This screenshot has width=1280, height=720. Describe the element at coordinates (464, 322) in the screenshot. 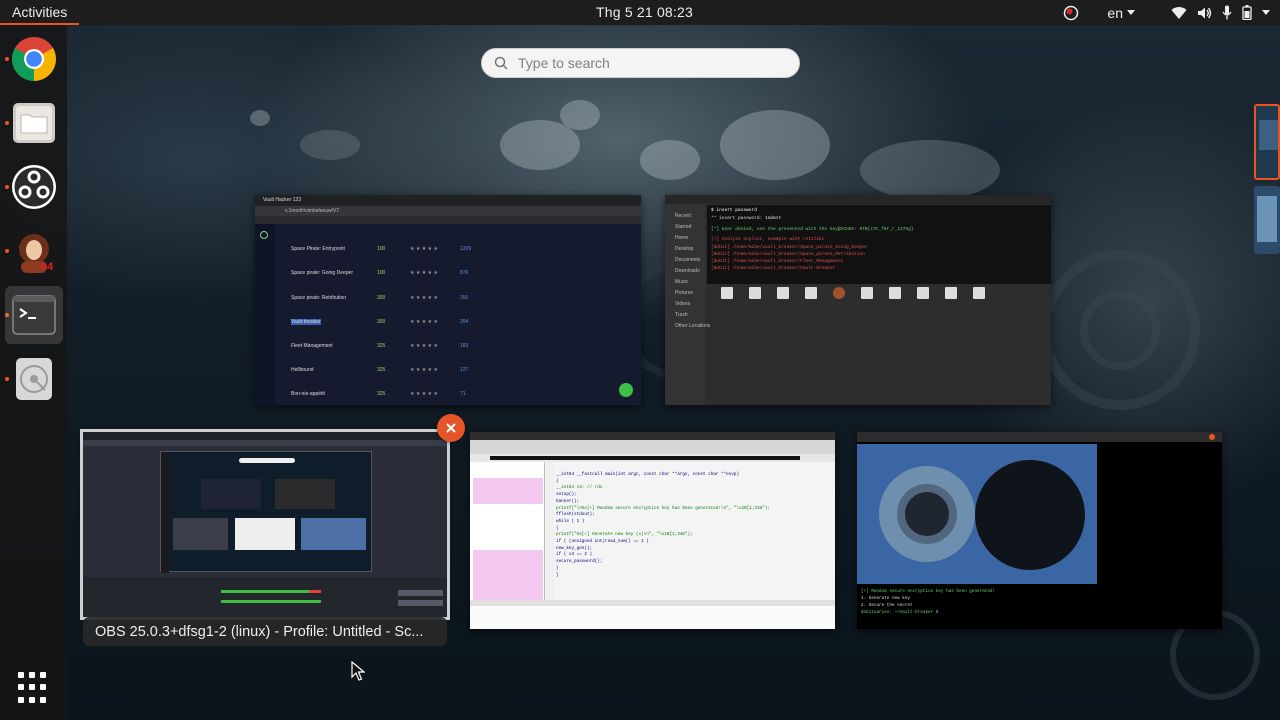

I see `browser-row-solves: 294` at that location.